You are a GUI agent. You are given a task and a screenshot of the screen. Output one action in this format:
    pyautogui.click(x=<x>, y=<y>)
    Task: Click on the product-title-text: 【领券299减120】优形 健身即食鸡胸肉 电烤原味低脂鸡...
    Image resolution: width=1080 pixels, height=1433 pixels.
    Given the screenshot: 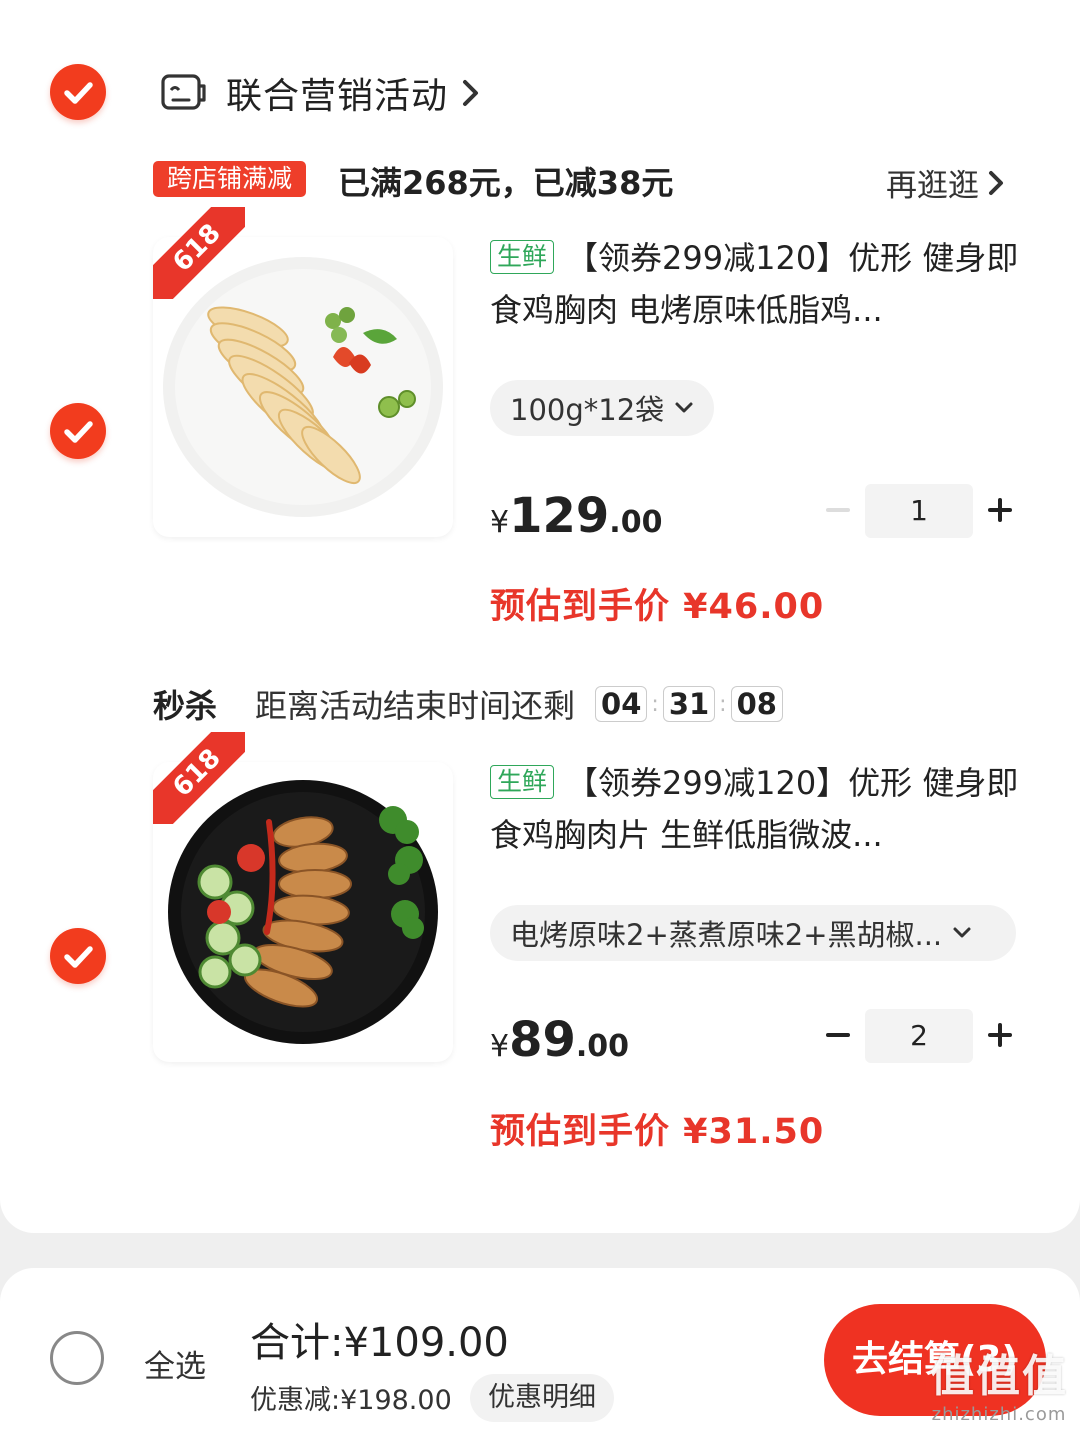 What is the action you would take?
    pyautogui.click(x=754, y=284)
    